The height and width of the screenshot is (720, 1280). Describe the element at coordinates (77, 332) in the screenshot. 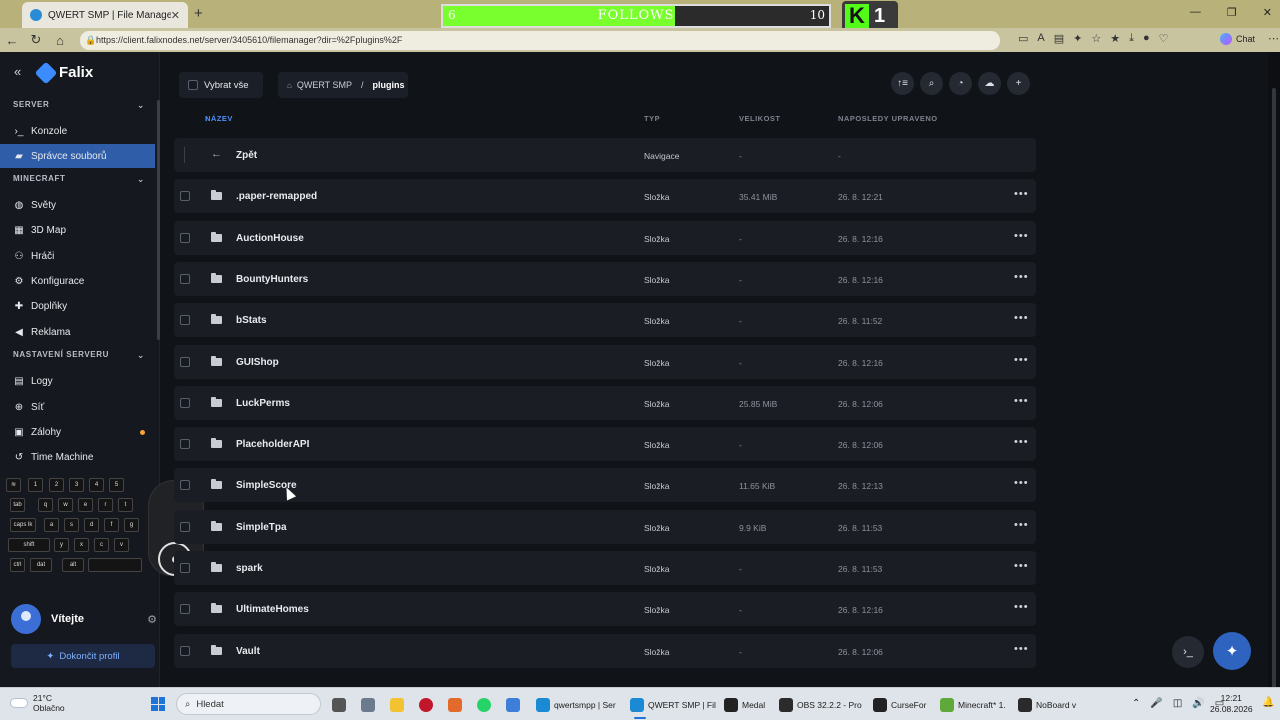

I see `sidebar-item-ads: ◀ Reklama` at that location.